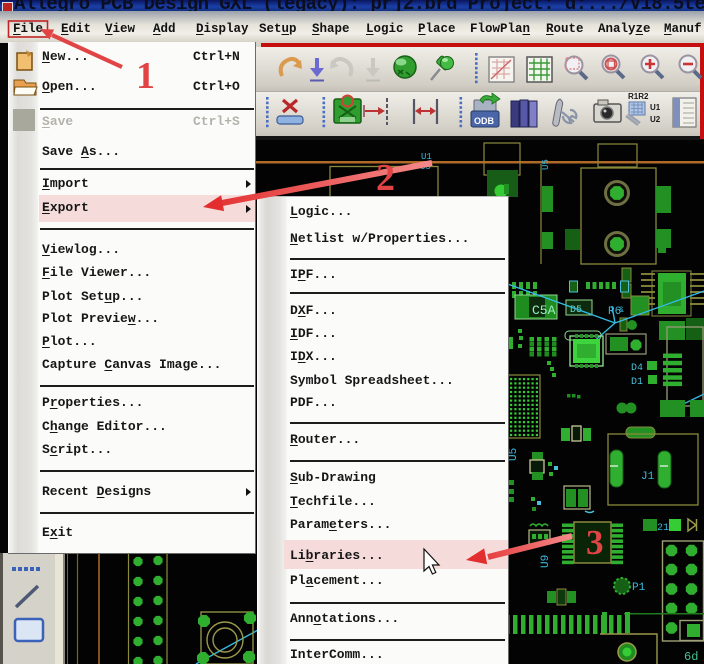  I want to click on svg-text: 1, so click(145, 76).